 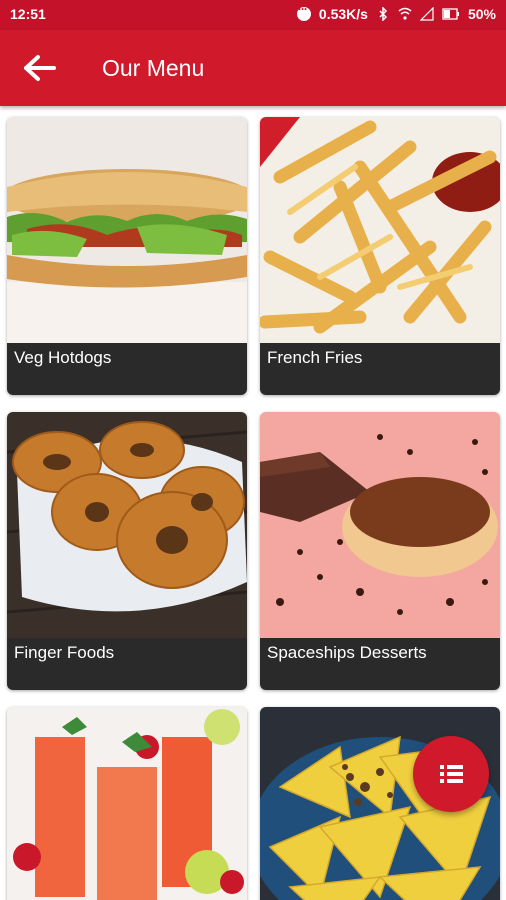 What do you see at coordinates (127, 664) in the screenshot?
I see `menu-card-label: Finger Foods` at bounding box center [127, 664].